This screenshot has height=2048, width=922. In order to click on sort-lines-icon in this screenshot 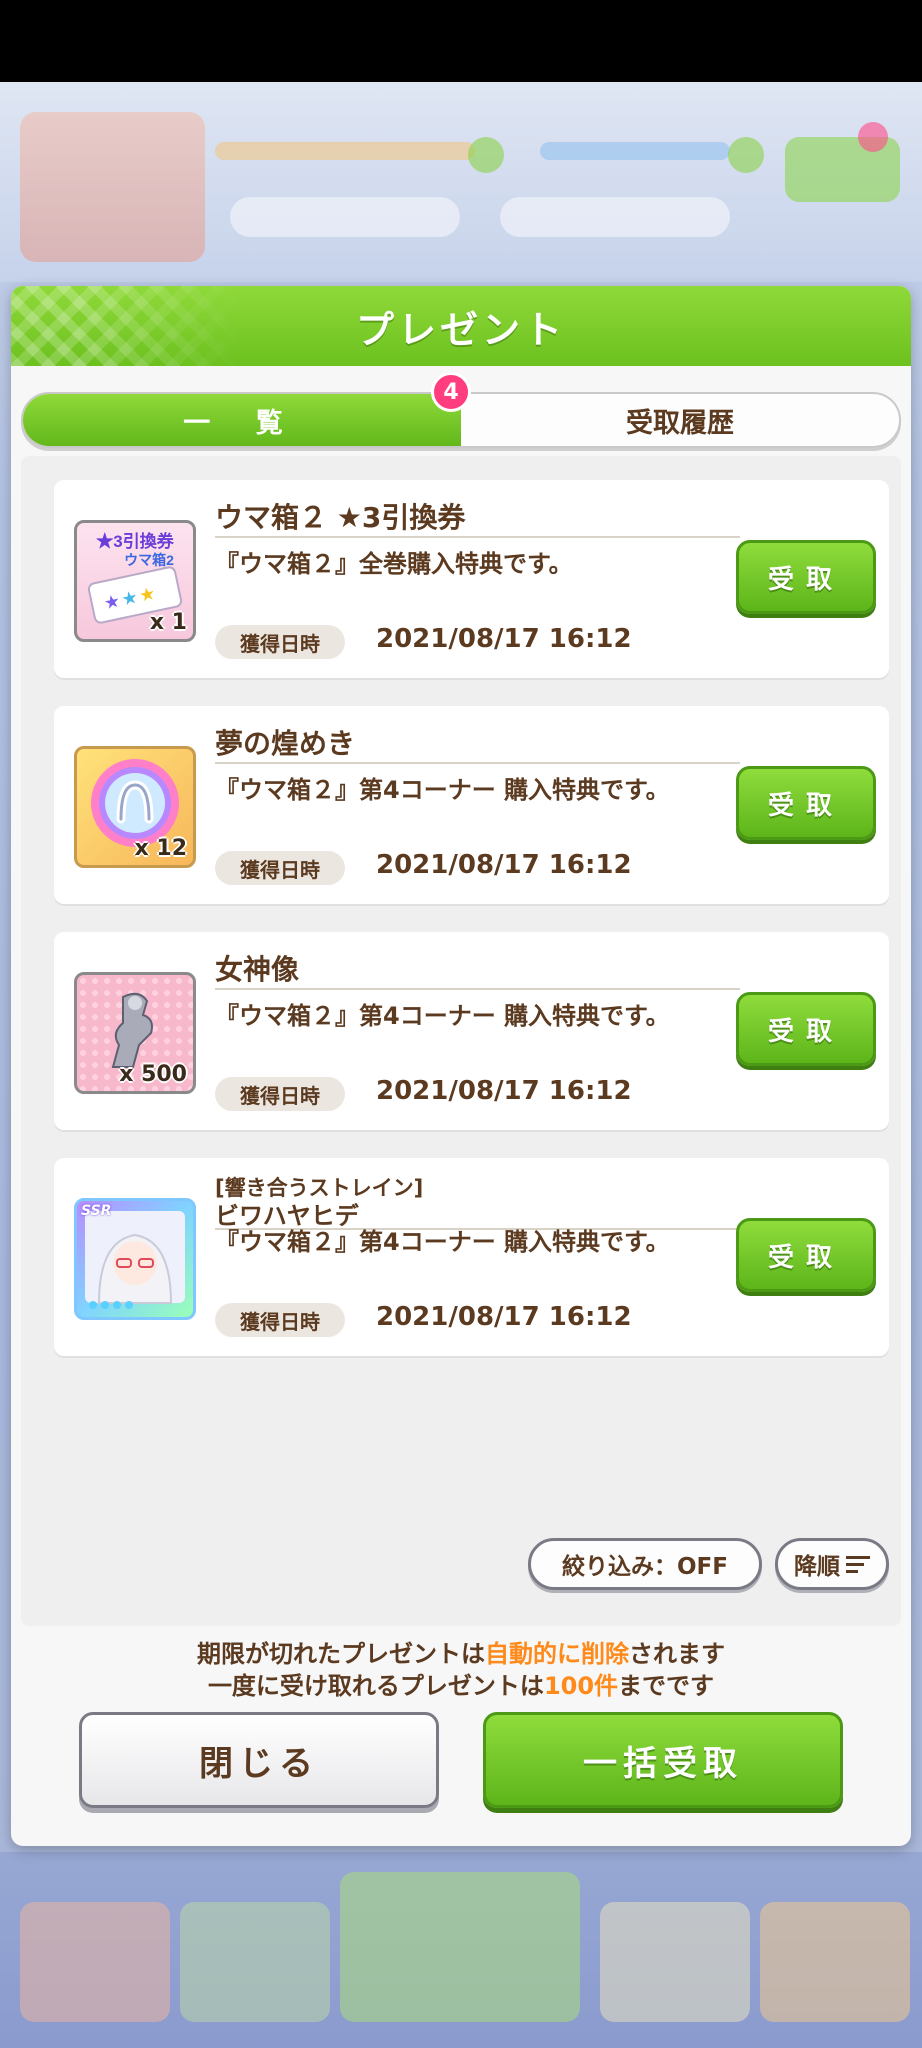, I will do `click(858, 1564)`.